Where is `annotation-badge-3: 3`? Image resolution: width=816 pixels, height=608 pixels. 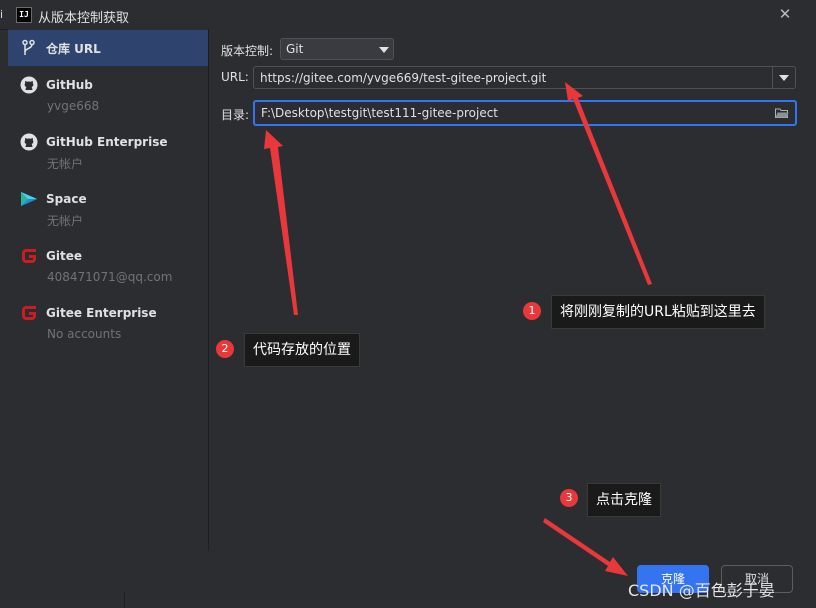 annotation-badge-3: 3 is located at coordinates (569, 498).